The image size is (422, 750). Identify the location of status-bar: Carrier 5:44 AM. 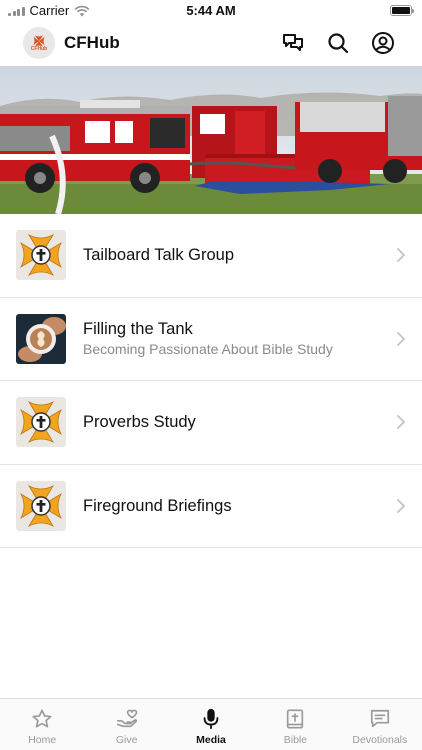
(211, 11).